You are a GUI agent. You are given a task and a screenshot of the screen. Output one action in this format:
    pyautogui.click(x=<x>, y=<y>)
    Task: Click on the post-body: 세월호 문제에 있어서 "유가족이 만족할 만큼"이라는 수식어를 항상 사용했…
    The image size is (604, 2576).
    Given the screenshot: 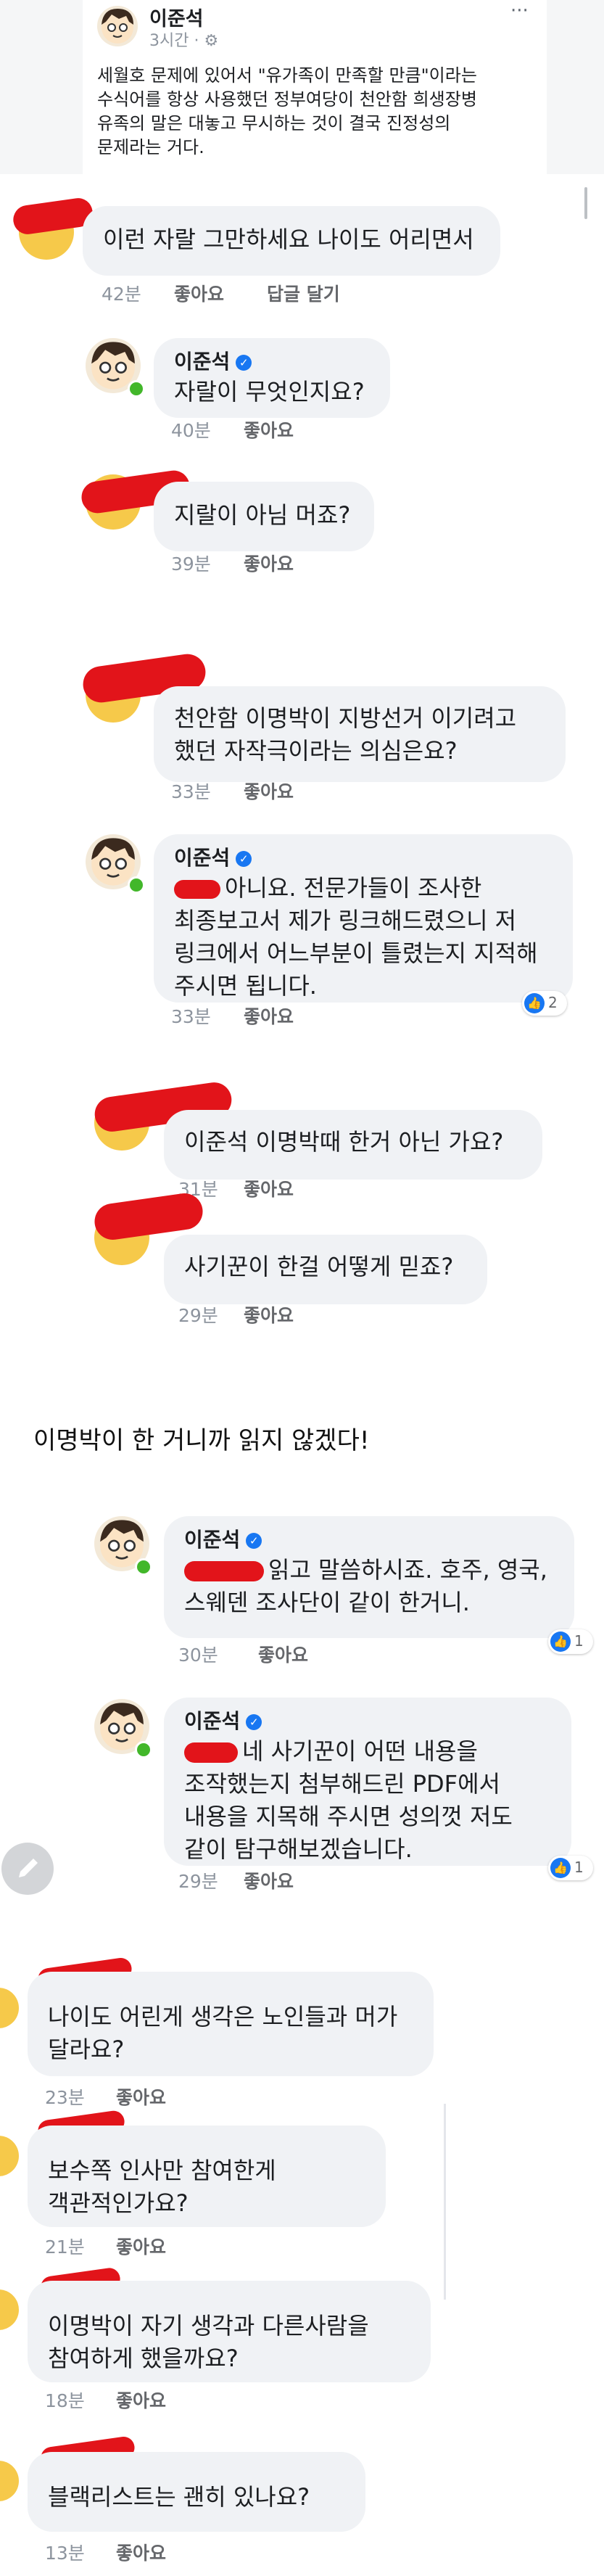 What is the action you would take?
    pyautogui.click(x=322, y=112)
    